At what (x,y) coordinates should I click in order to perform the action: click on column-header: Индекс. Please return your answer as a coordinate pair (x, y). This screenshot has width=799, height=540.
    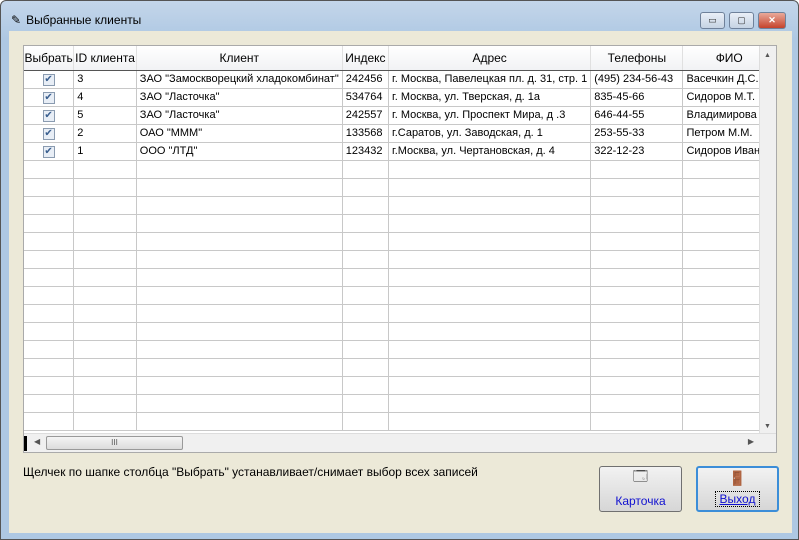
    Looking at the image, I should click on (366, 58).